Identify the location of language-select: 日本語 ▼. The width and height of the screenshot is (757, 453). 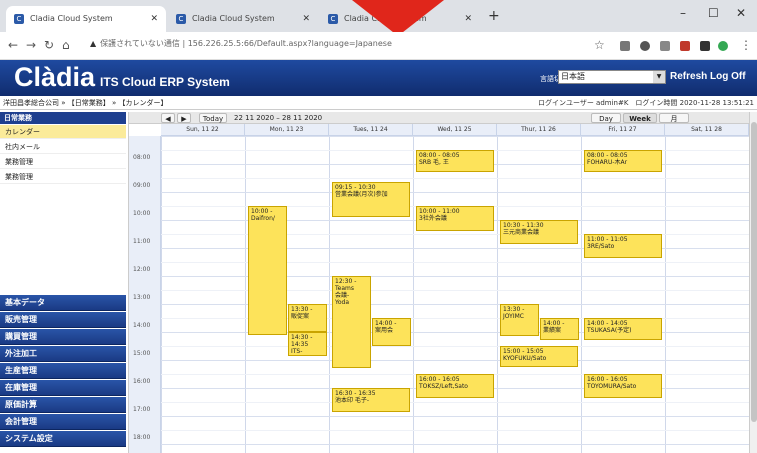
(612, 77).